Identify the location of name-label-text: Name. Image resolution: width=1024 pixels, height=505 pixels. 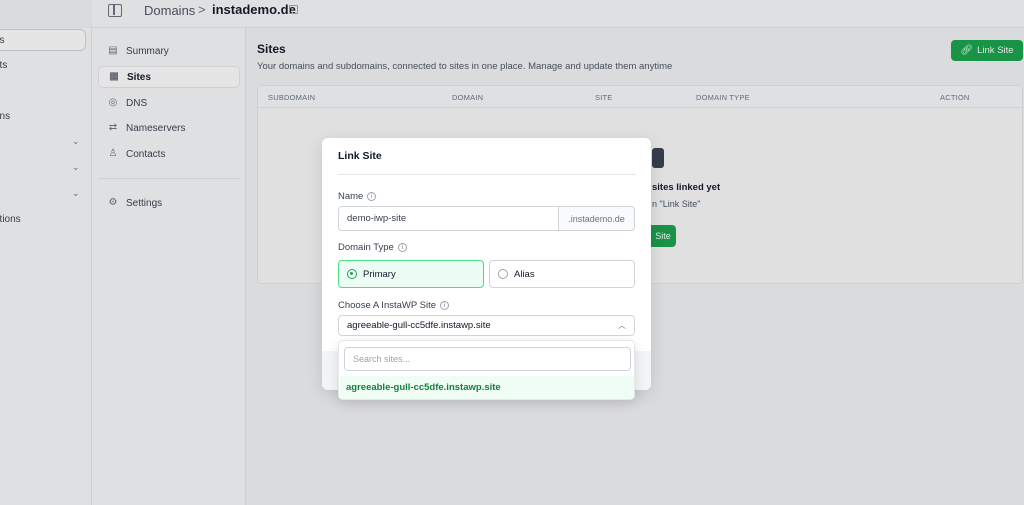
(351, 196).